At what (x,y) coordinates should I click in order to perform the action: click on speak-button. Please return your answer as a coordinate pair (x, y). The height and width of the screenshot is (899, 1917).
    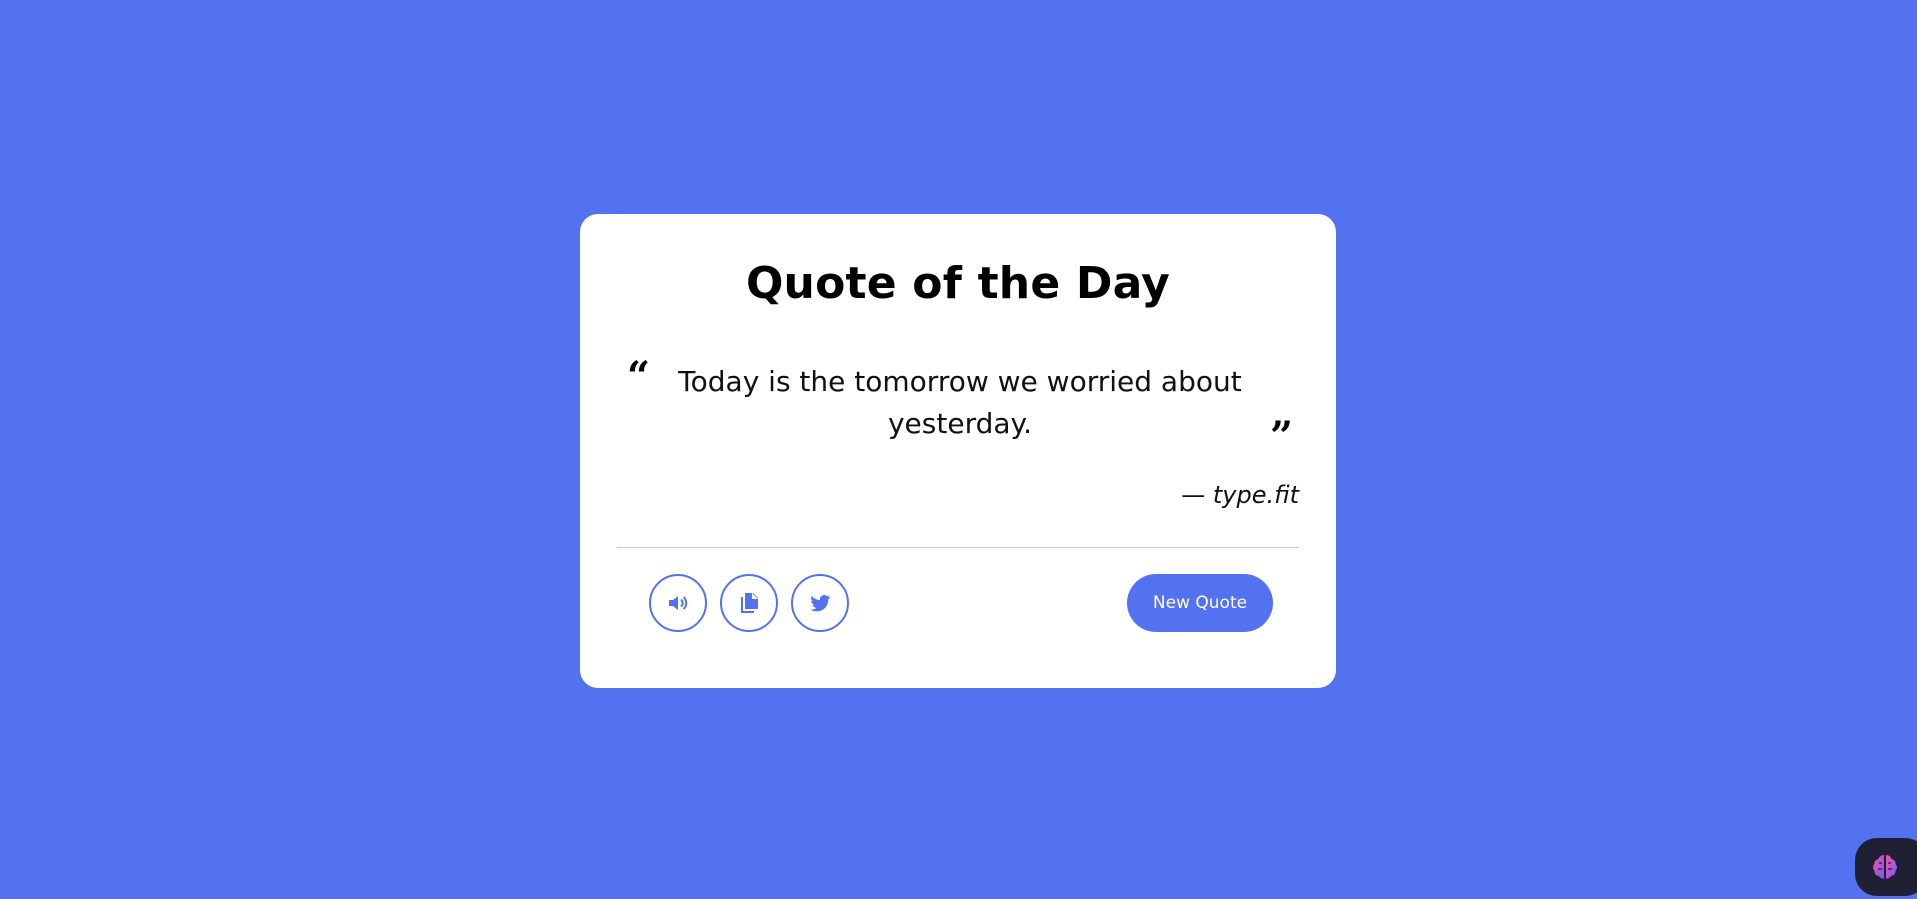
    Looking at the image, I should click on (678, 603).